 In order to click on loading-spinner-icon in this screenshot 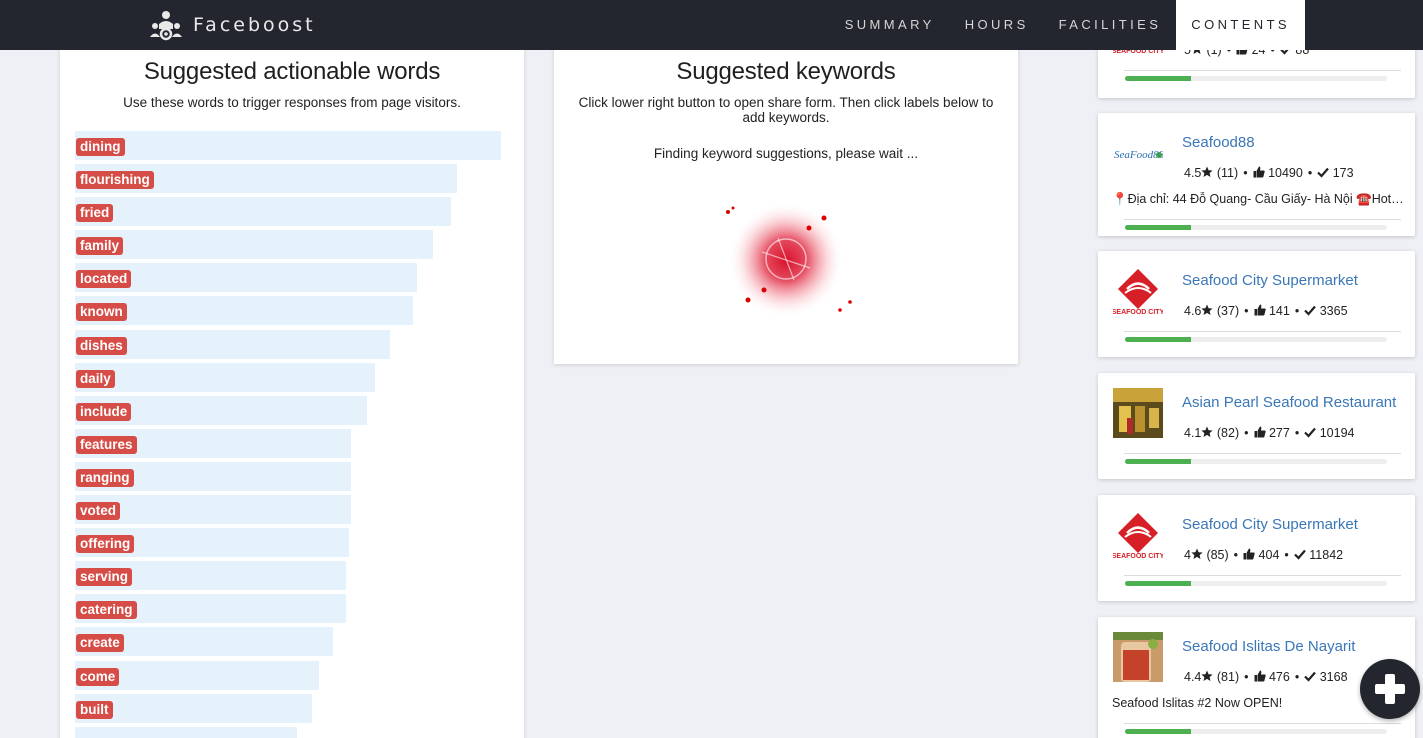, I will do `click(789, 260)`.